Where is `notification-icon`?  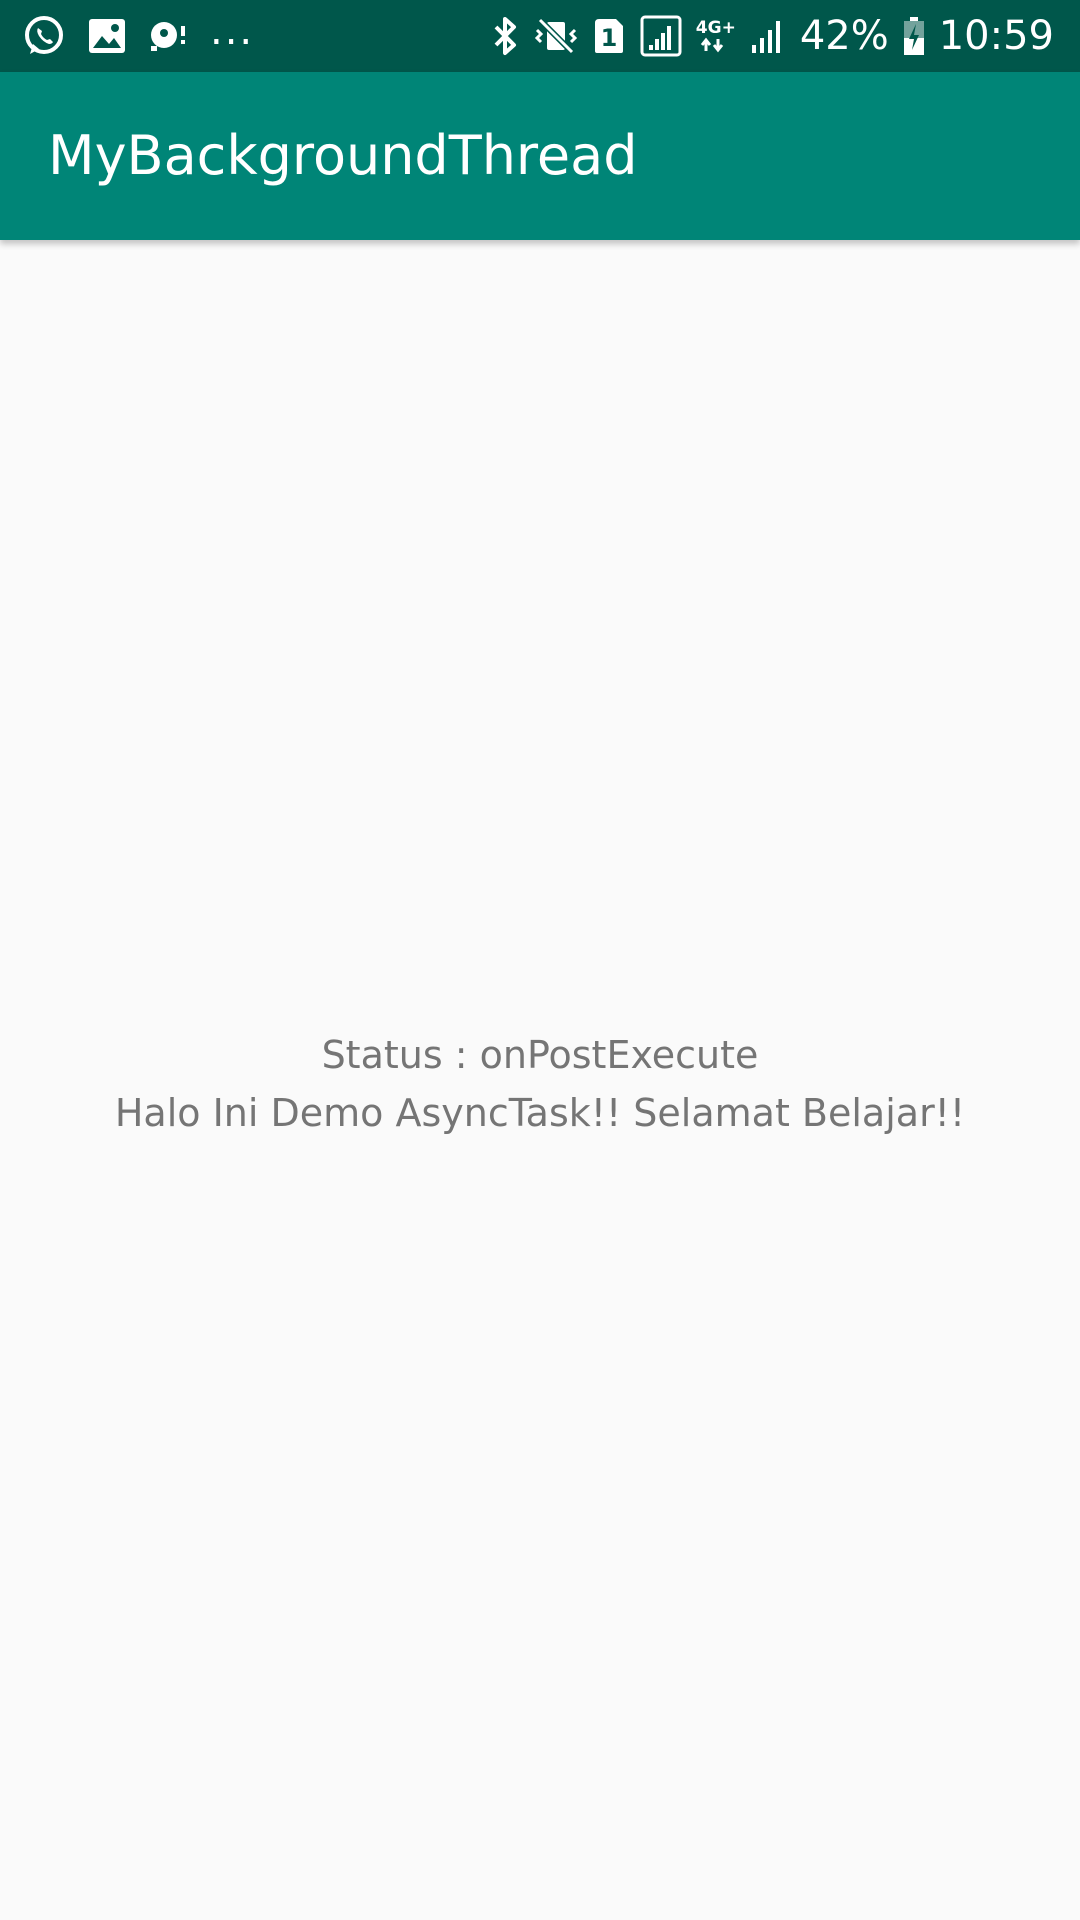
notification-icon is located at coordinates (168, 36).